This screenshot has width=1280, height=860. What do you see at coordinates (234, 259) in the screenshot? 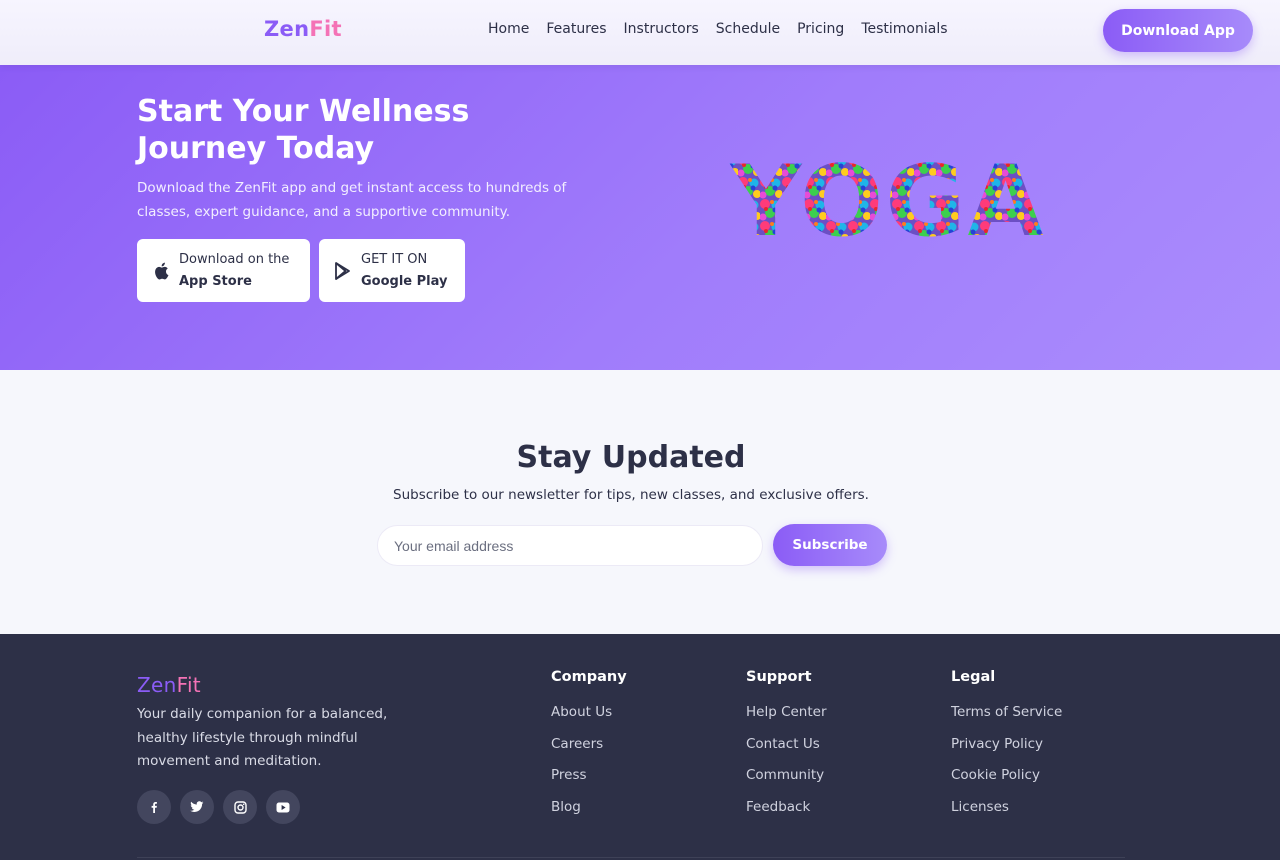
I see `app-store-line1: Download on the` at bounding box center [234, 259].